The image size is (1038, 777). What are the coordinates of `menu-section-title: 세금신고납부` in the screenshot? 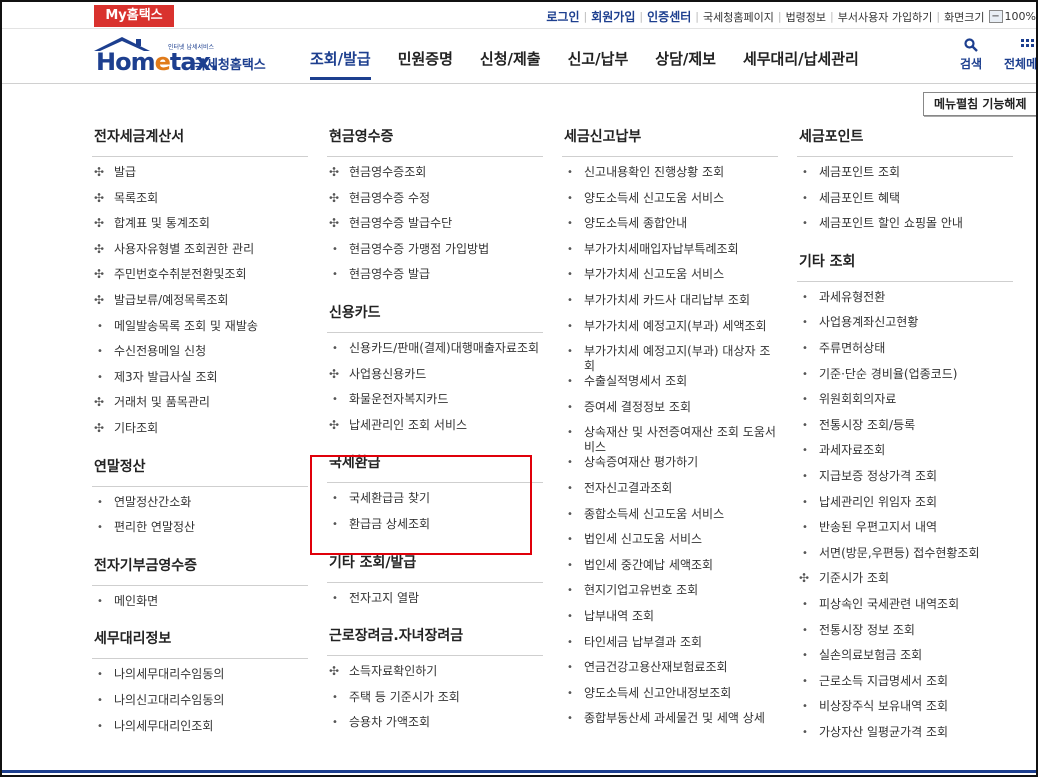 It's located at (670, 142).